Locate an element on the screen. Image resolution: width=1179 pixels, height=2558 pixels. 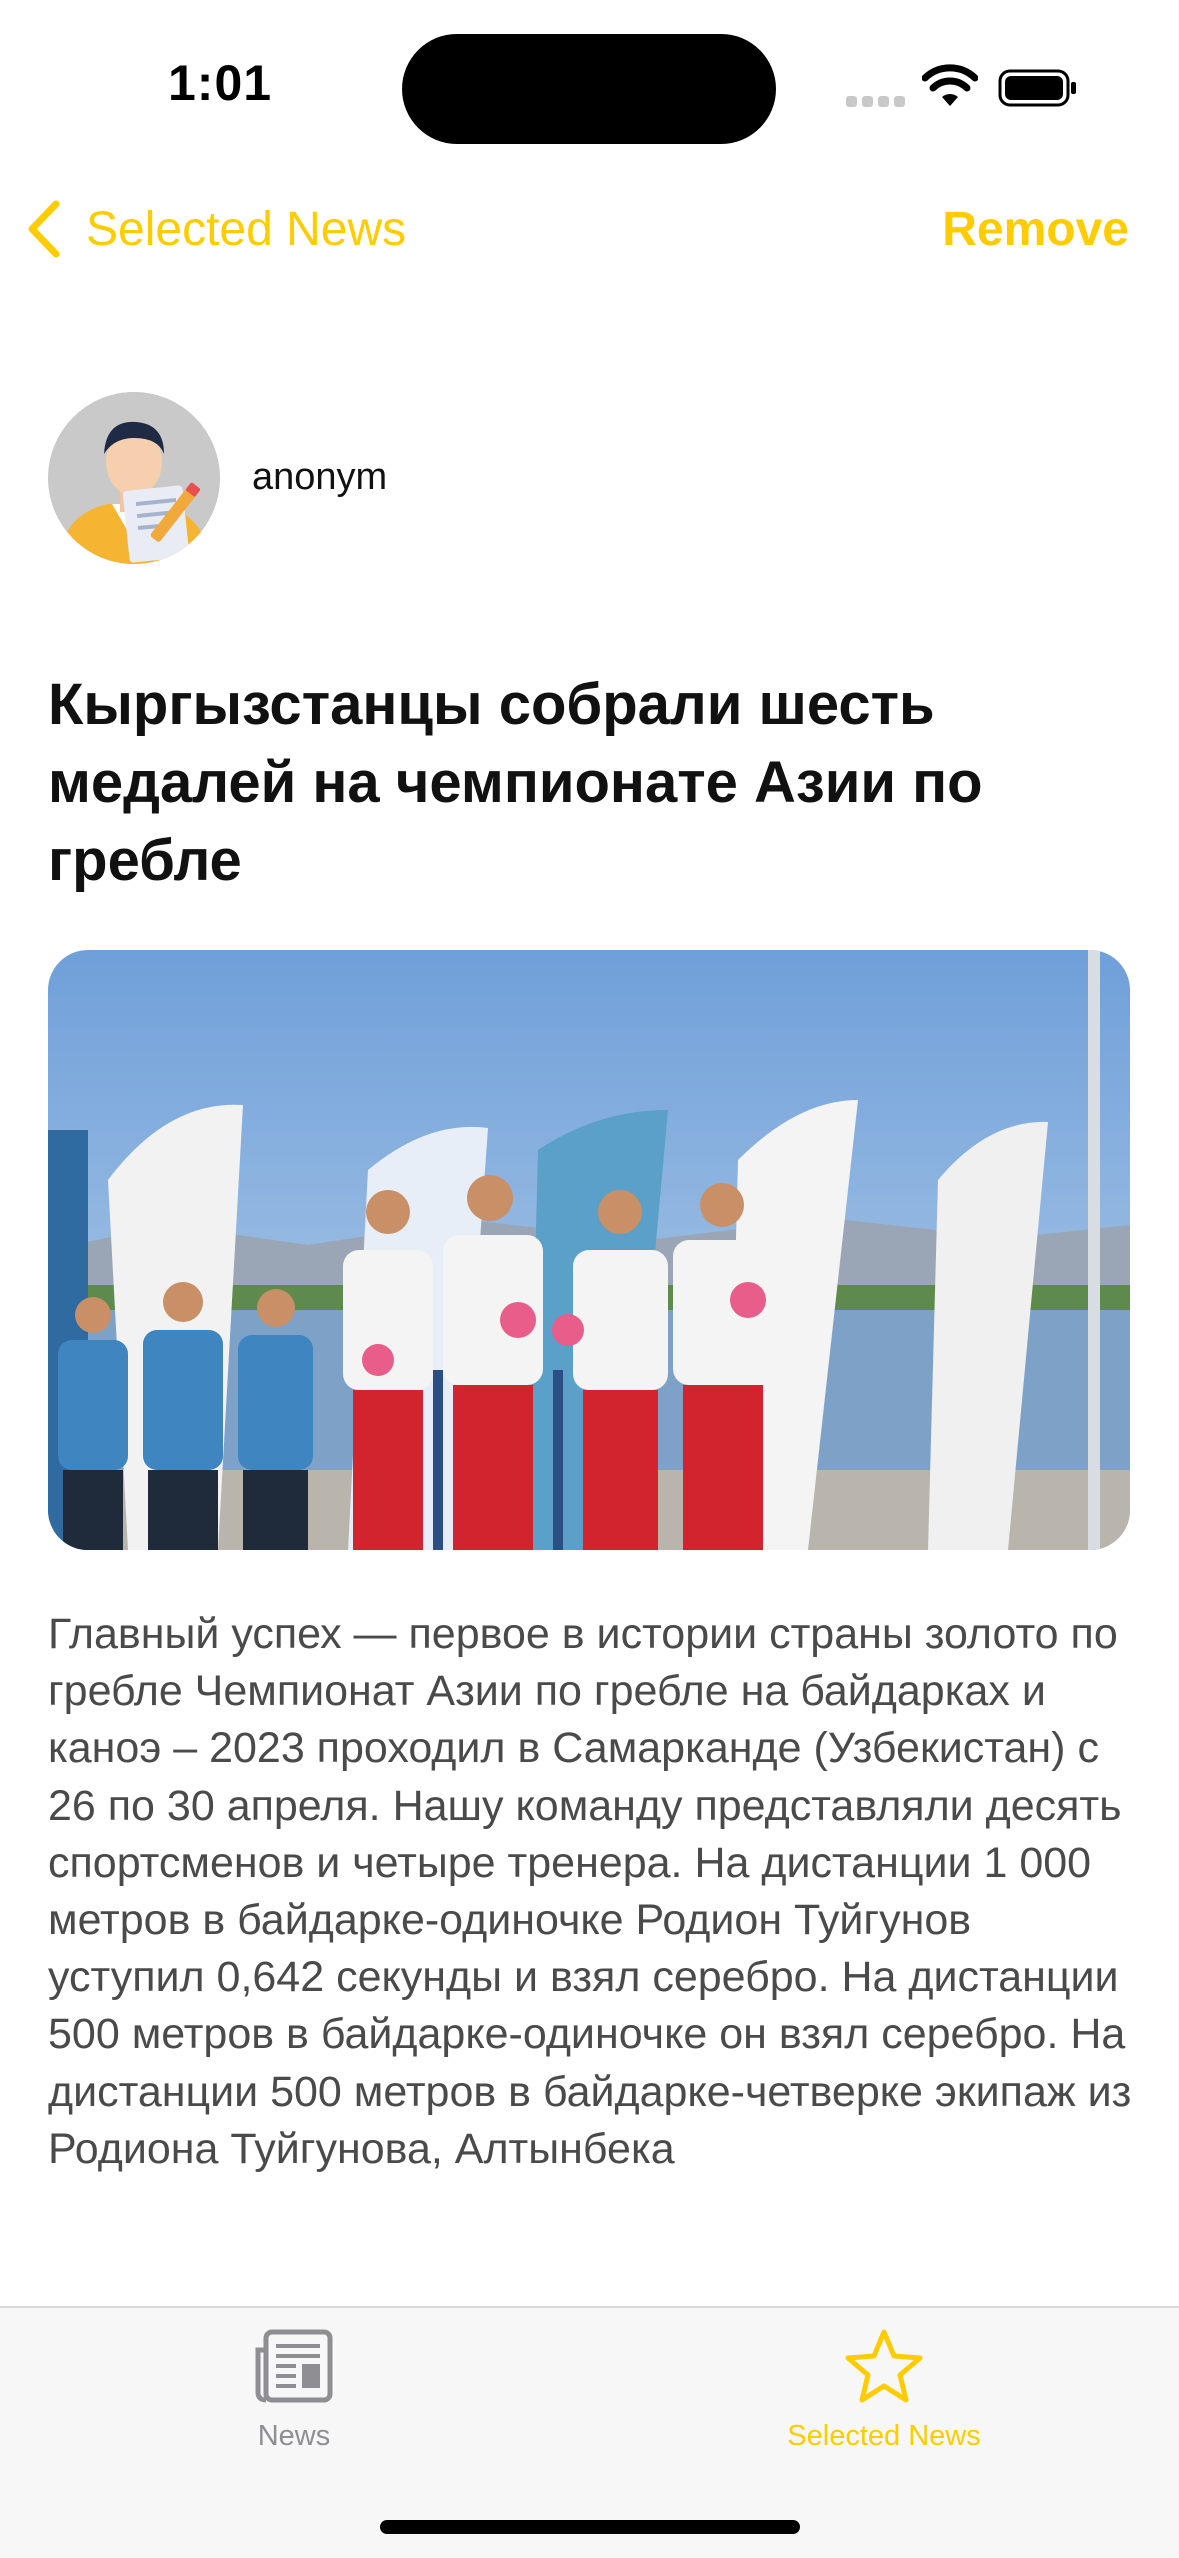
back-button-label: Selected News is located at coordinates (246, 229).